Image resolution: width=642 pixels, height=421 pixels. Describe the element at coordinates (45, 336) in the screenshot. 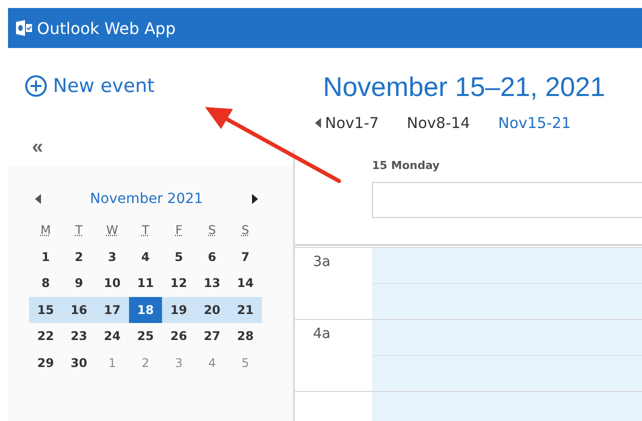

I see `calendar-day: 22` at that location.